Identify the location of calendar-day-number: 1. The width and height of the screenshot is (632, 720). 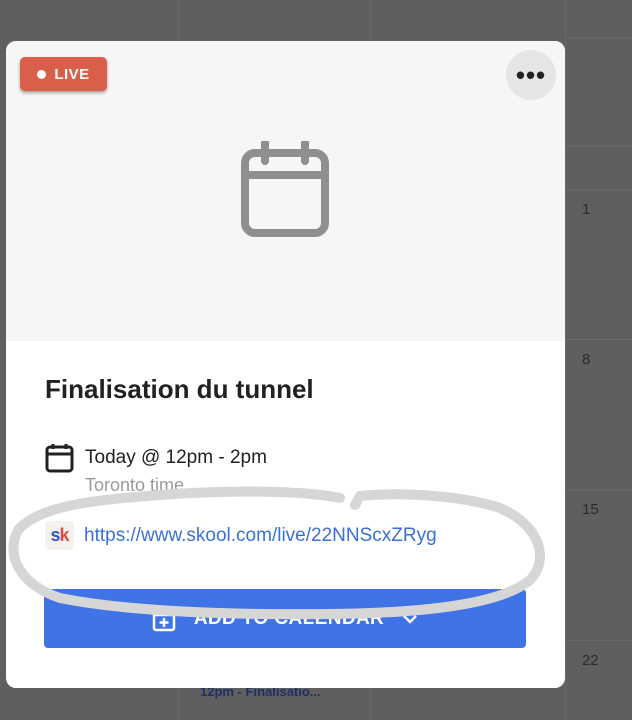
(586, 209).